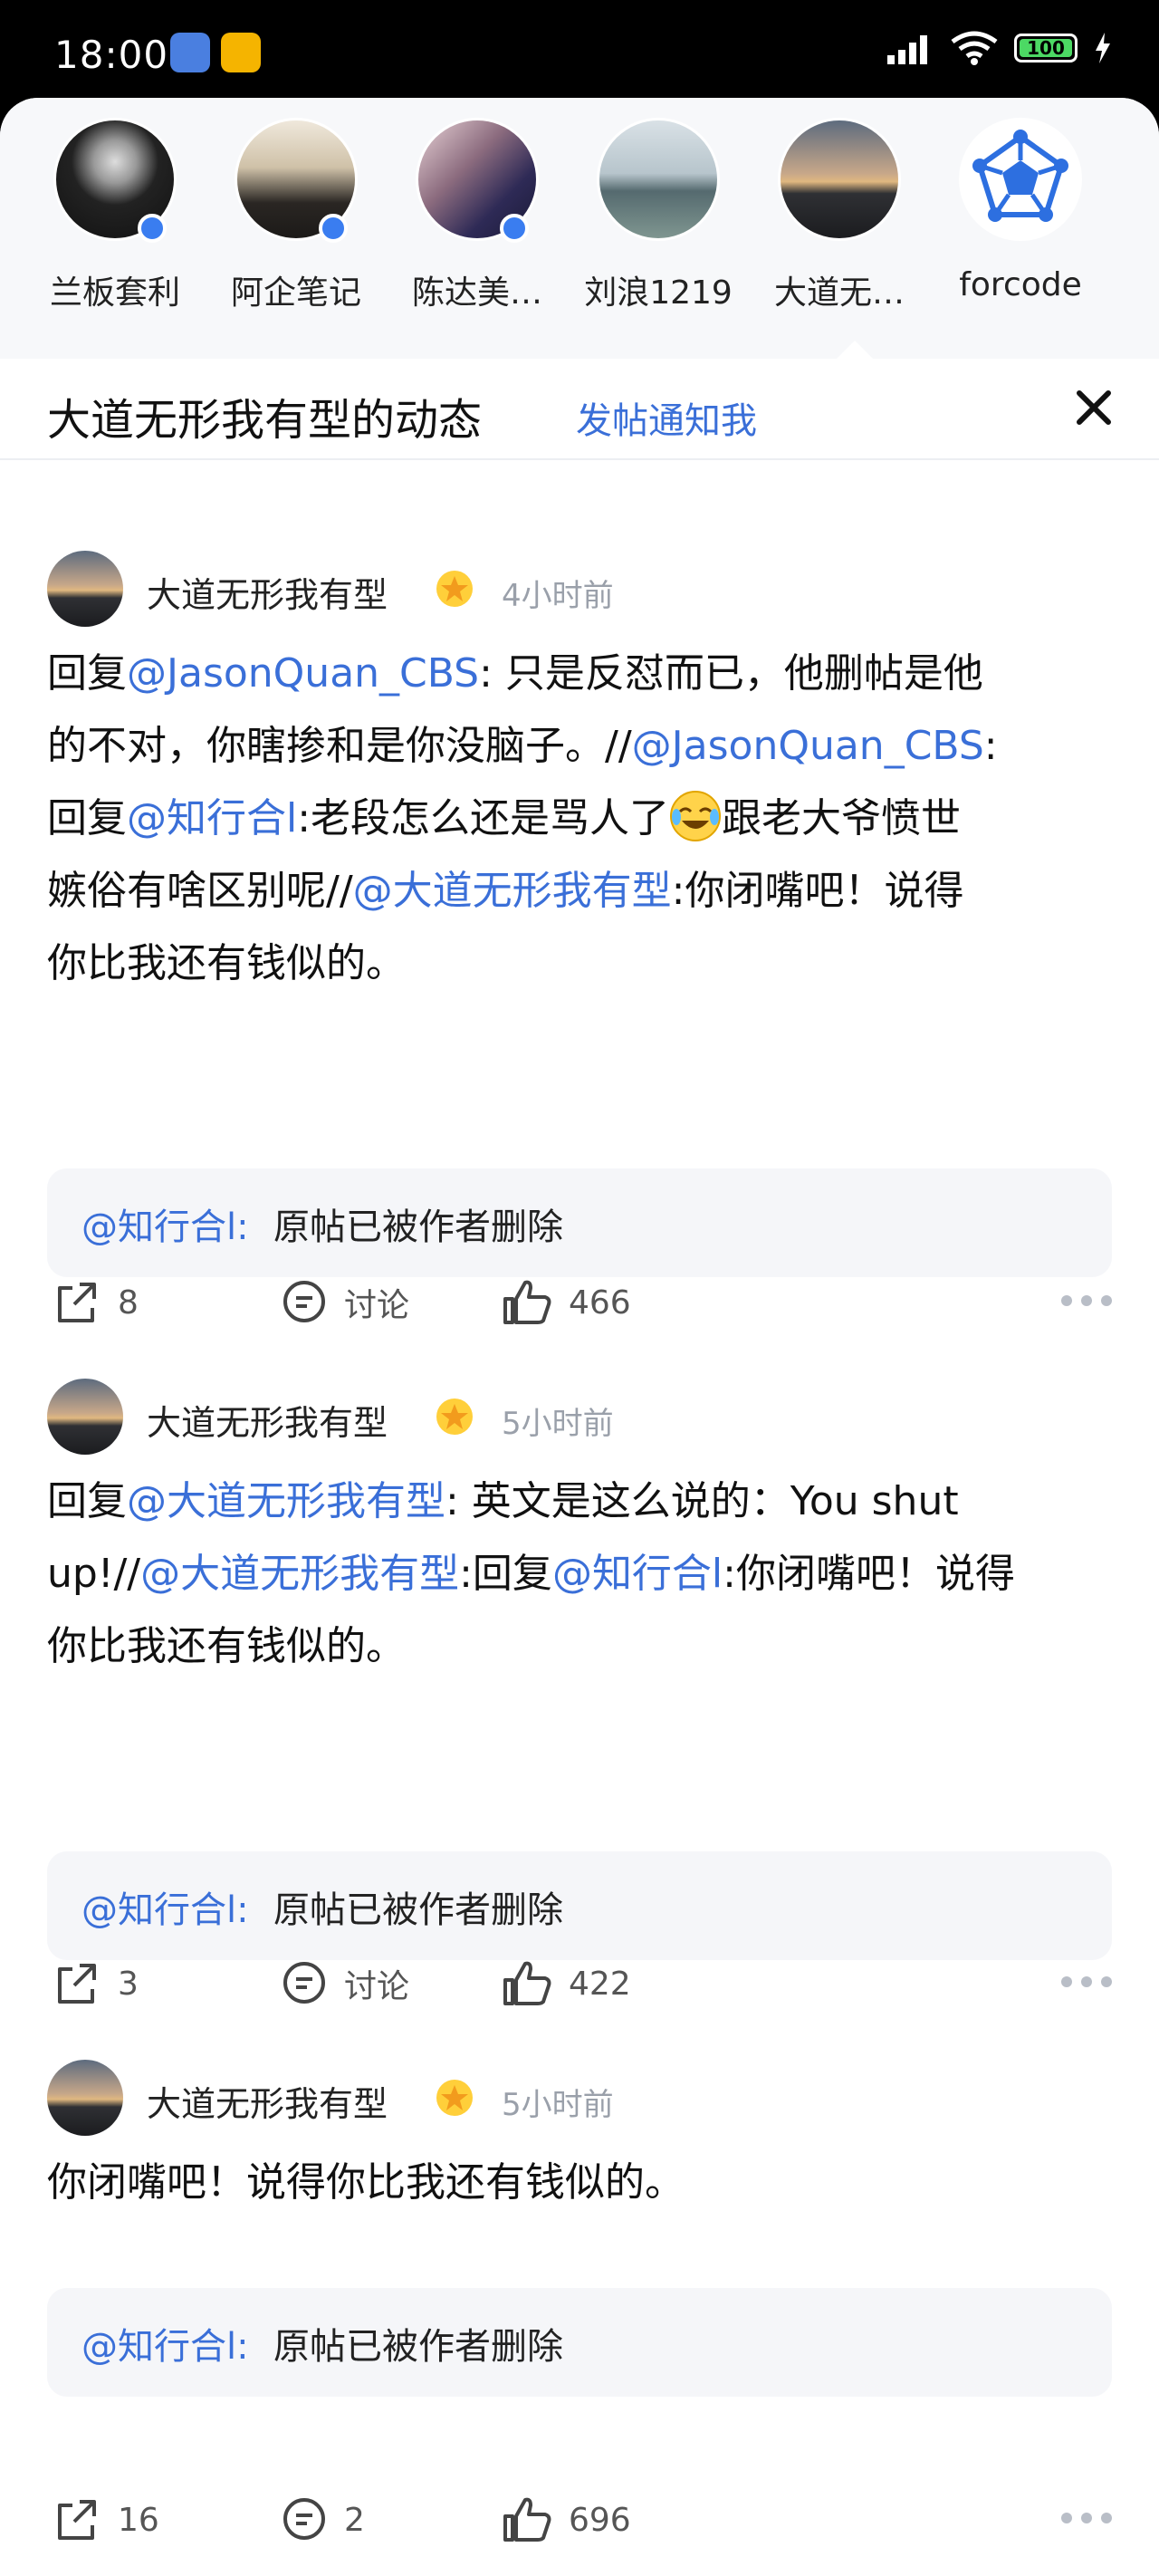  What do you see at coordinates (1021, 284) in the screenshot?
I see `friend-name: forcode` at bounding box center [1021, 284].